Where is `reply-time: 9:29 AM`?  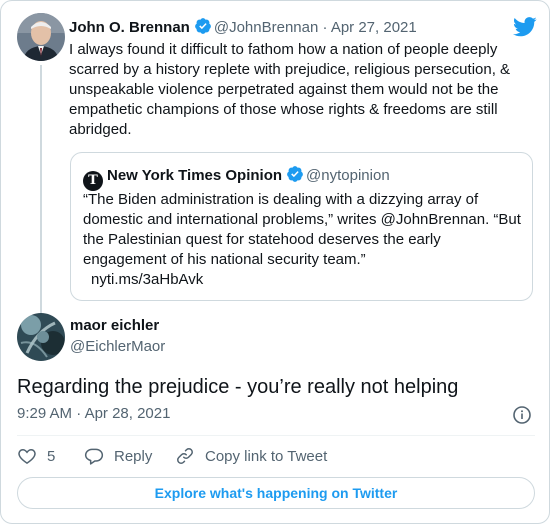 reply-time: 9:29 AM is located at coordinates (45, 413).